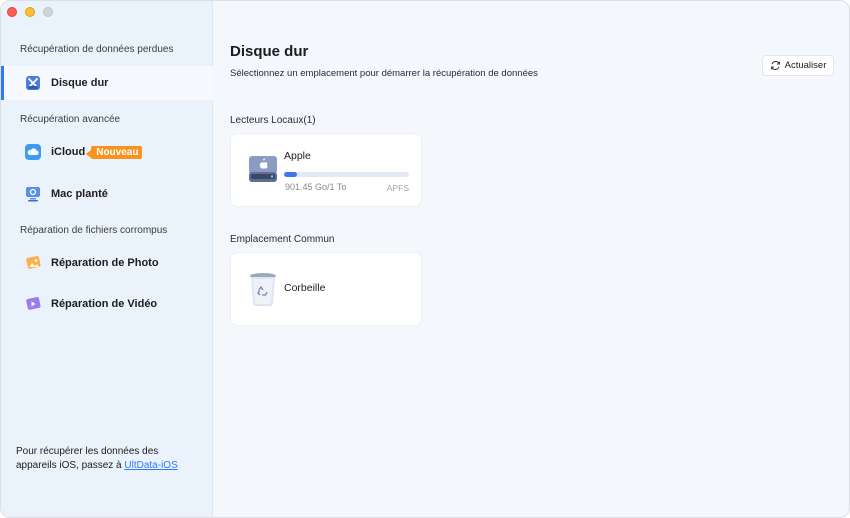 The image size is (850, 518). I want to click on drive-card-apple: Apple 901.45 Go/1 To APFS, so click(326, 170).